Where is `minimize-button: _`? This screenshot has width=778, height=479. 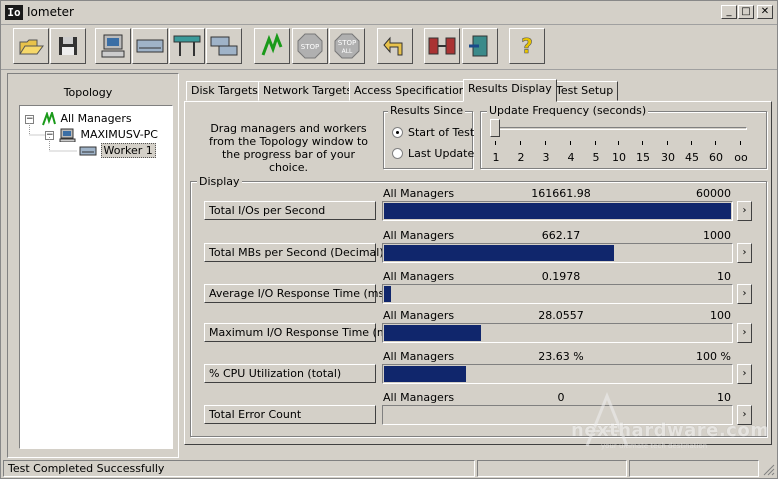 minimize-button: _ is located at coordinates (729, 12).